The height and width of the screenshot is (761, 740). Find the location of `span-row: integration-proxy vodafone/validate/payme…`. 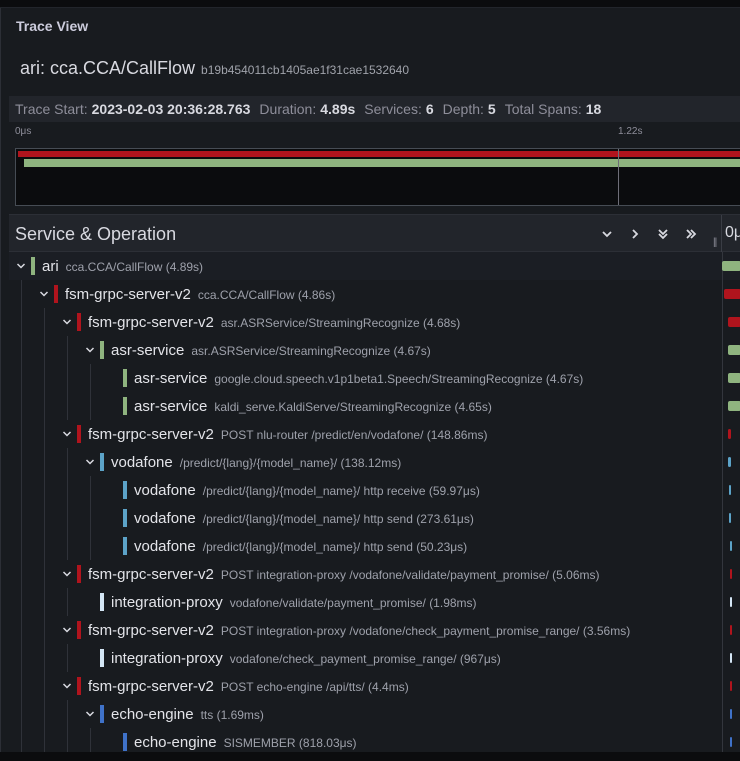

span-row: integration-proxy vodafone/validate/payme… is located at coordinates (374, 602).